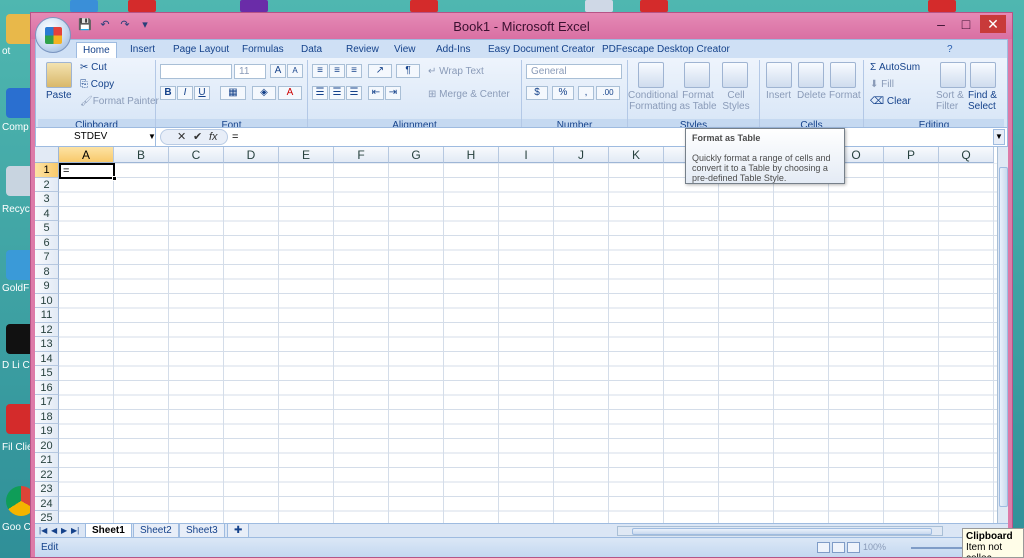 This screenshot has height=558, width=1024. I want to click on tab-formulas: Formulas, so click(263, 50).